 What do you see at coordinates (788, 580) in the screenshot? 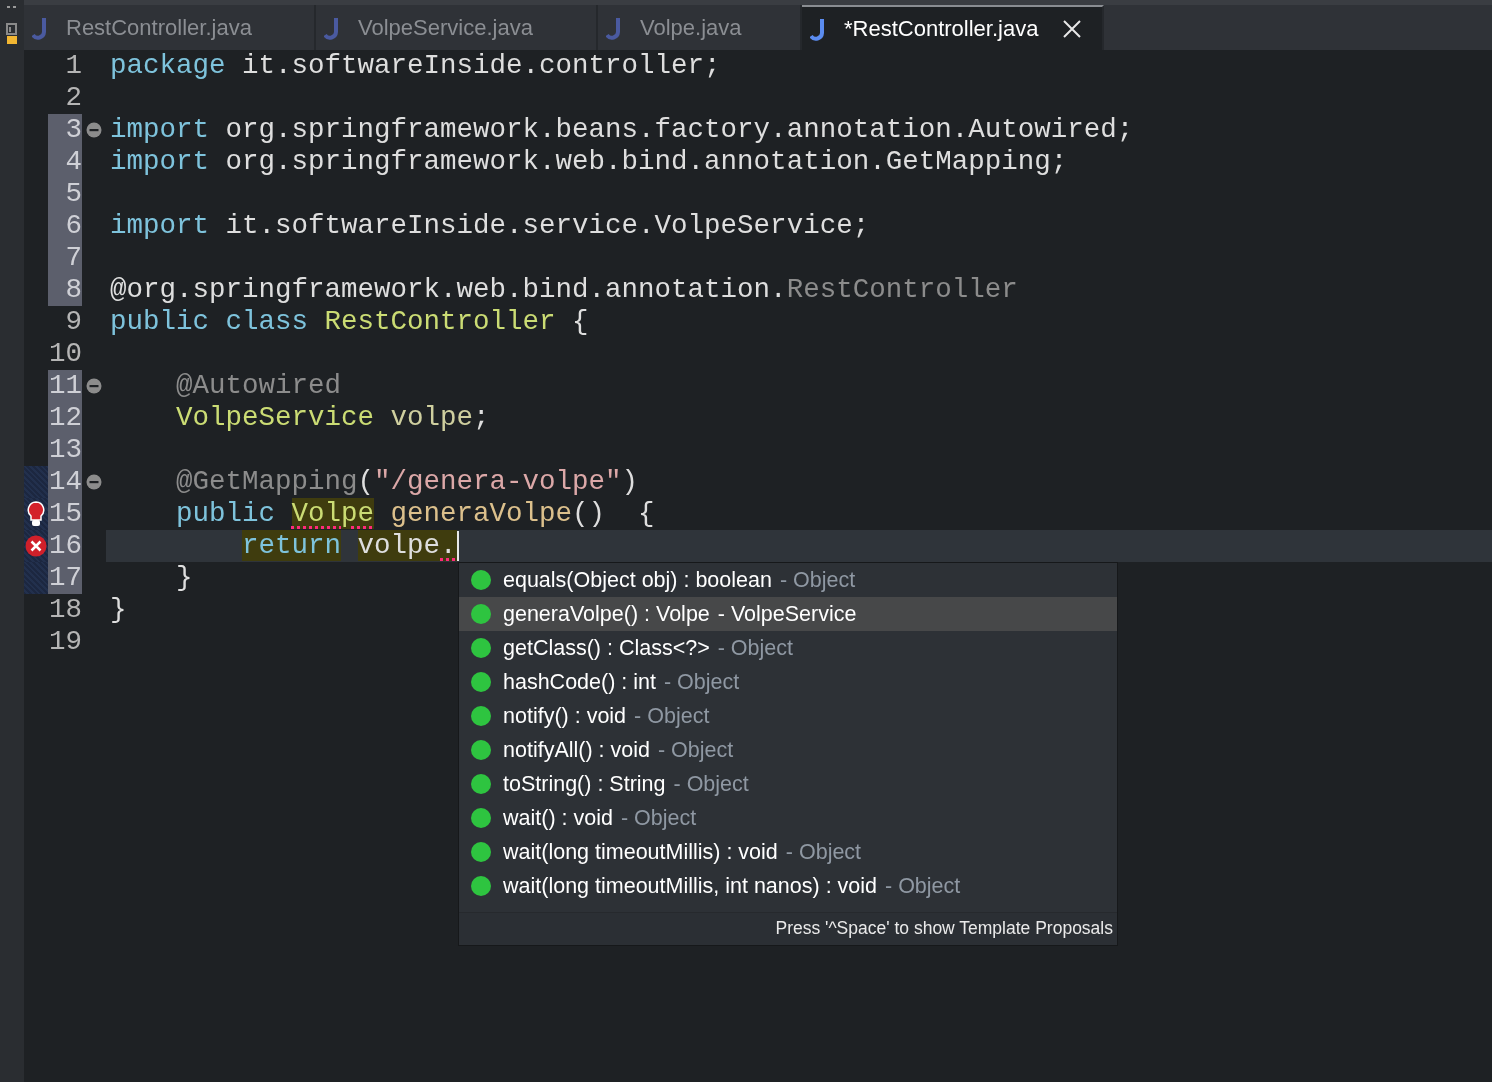
I see `proposal-item: equals(Object obj) : boolean - Object` at bounding box center [788, 580].